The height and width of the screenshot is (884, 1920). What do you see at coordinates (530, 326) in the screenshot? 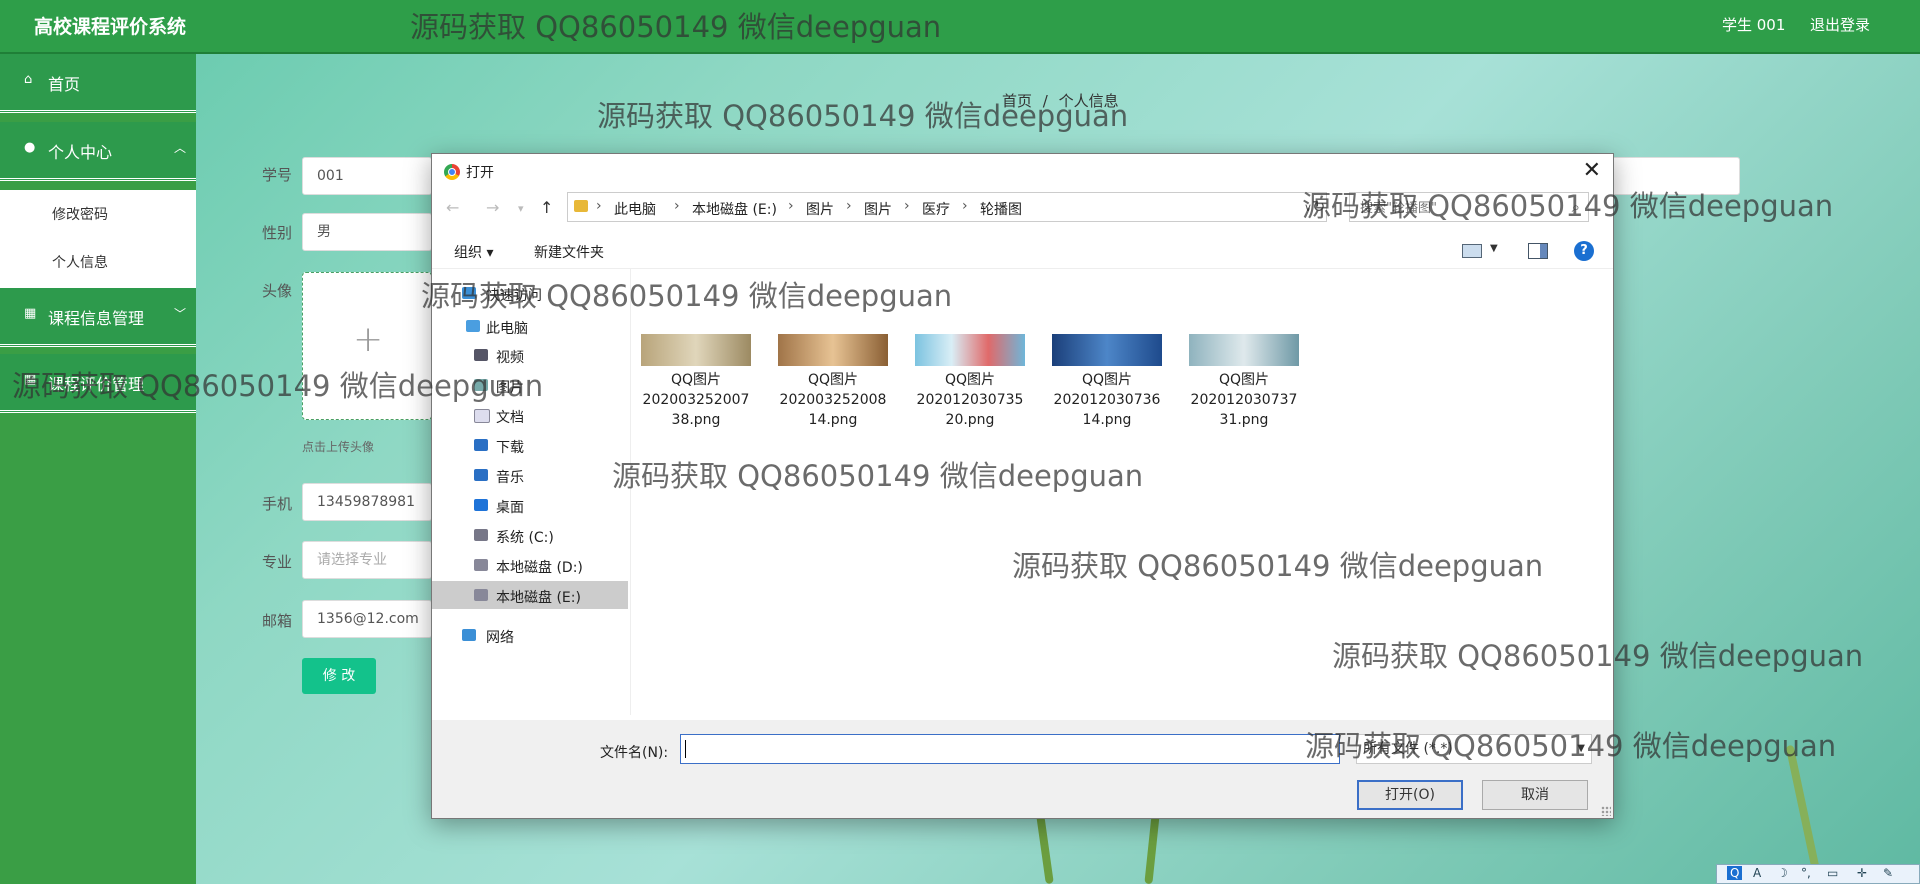
I see `tree-item-this-pc: 此电脑` at bounding box center [530, 326].